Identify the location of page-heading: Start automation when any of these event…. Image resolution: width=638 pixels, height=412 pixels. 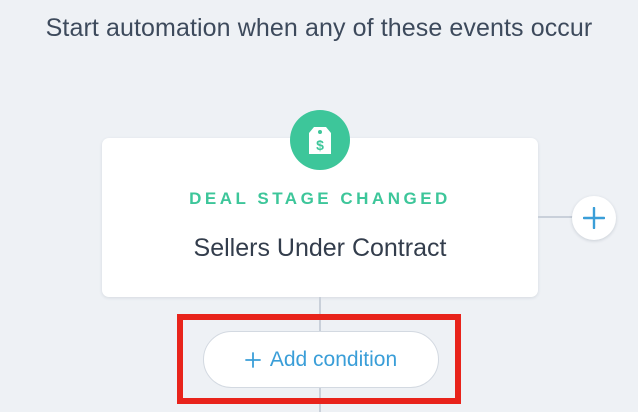
(319, 28).